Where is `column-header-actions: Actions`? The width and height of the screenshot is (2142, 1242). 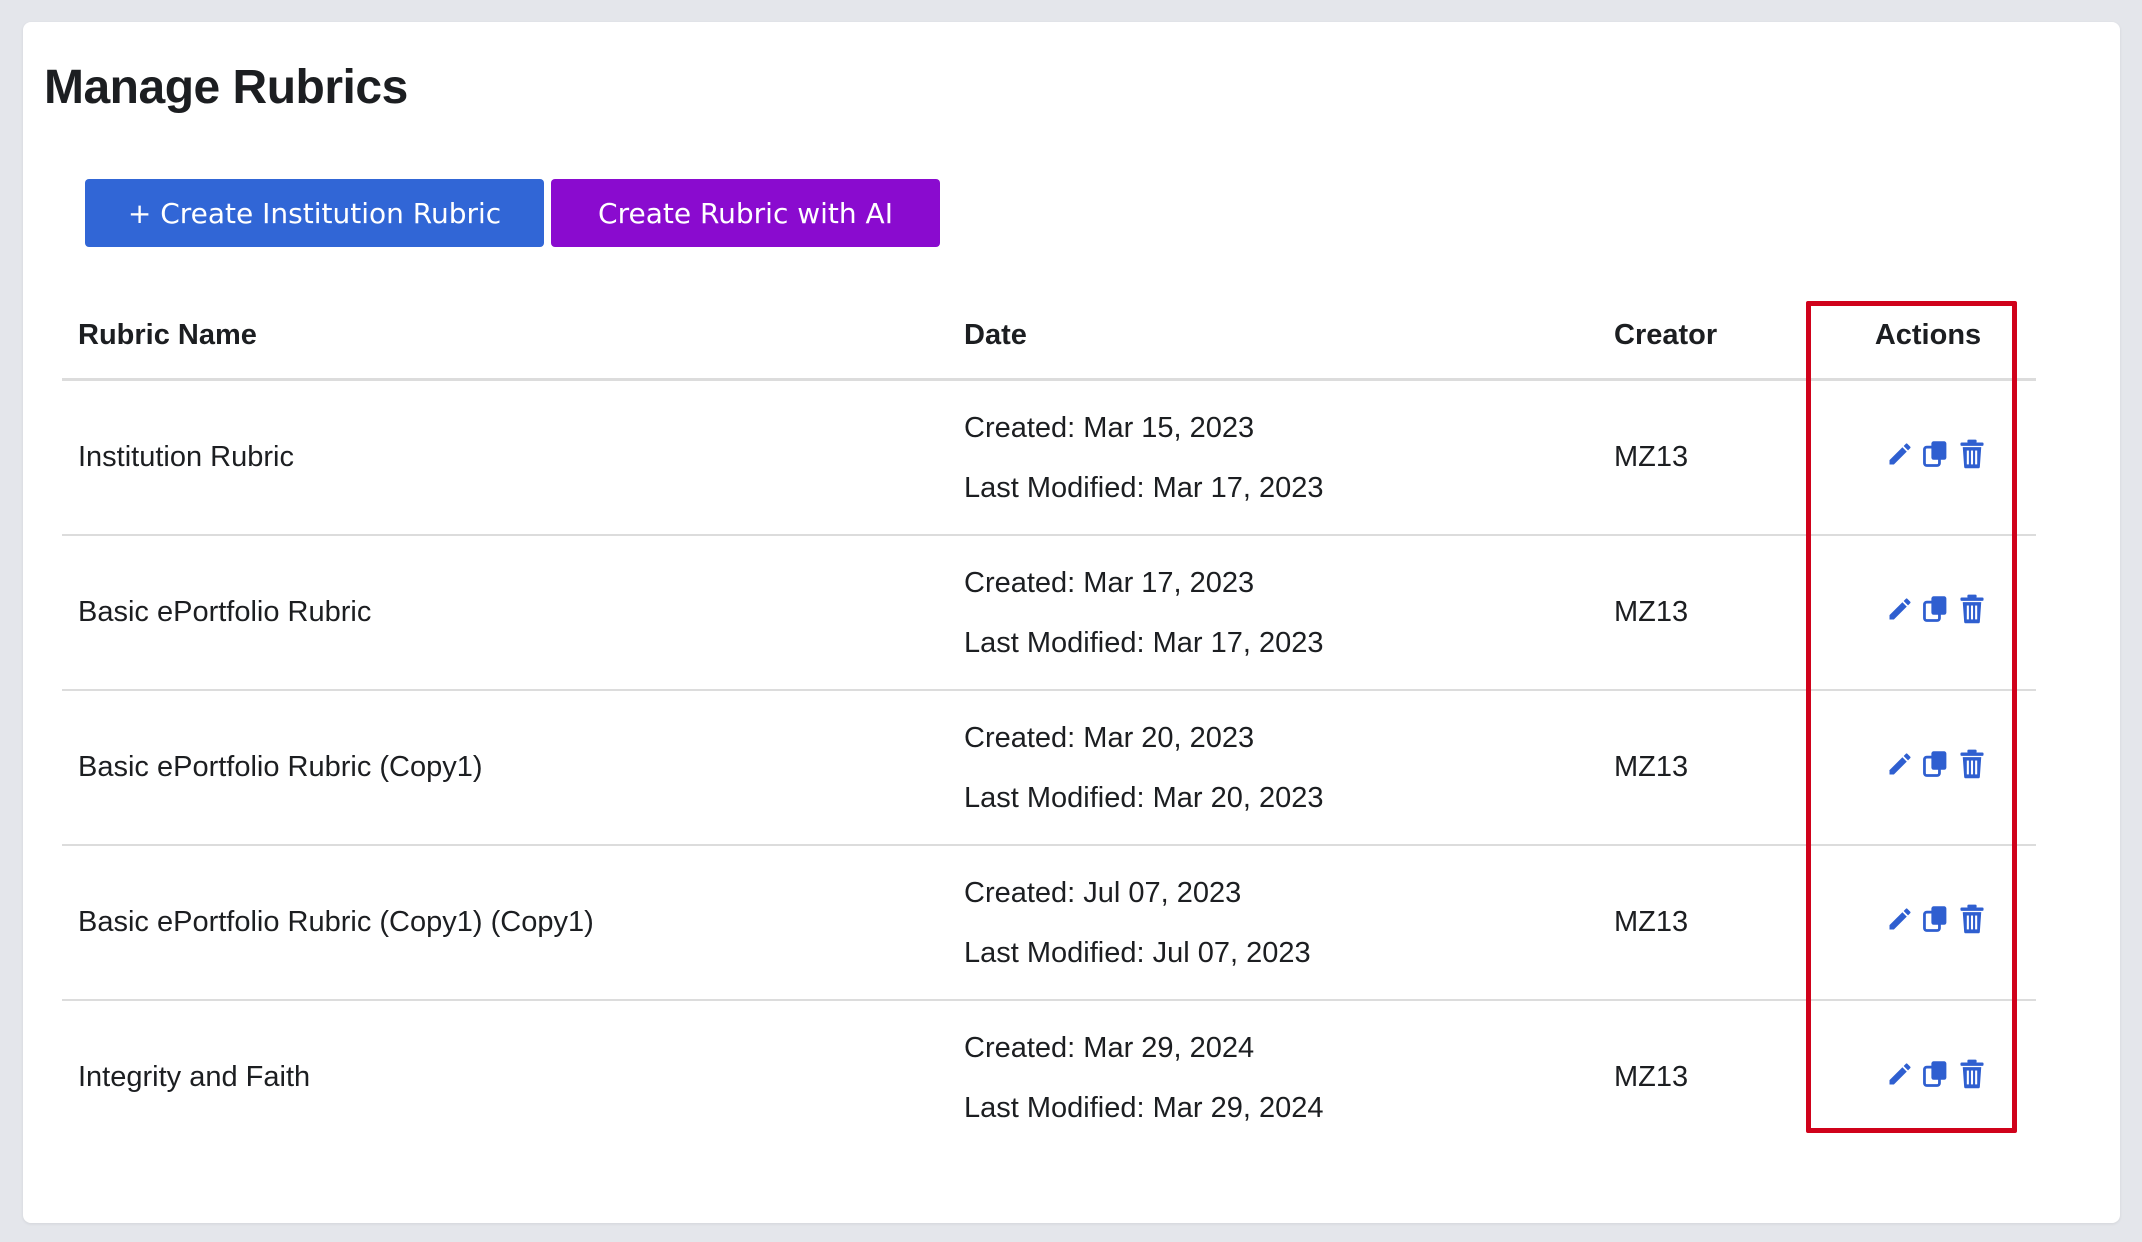
column-header-actions: Actions is located at coordinates (1928, 337).